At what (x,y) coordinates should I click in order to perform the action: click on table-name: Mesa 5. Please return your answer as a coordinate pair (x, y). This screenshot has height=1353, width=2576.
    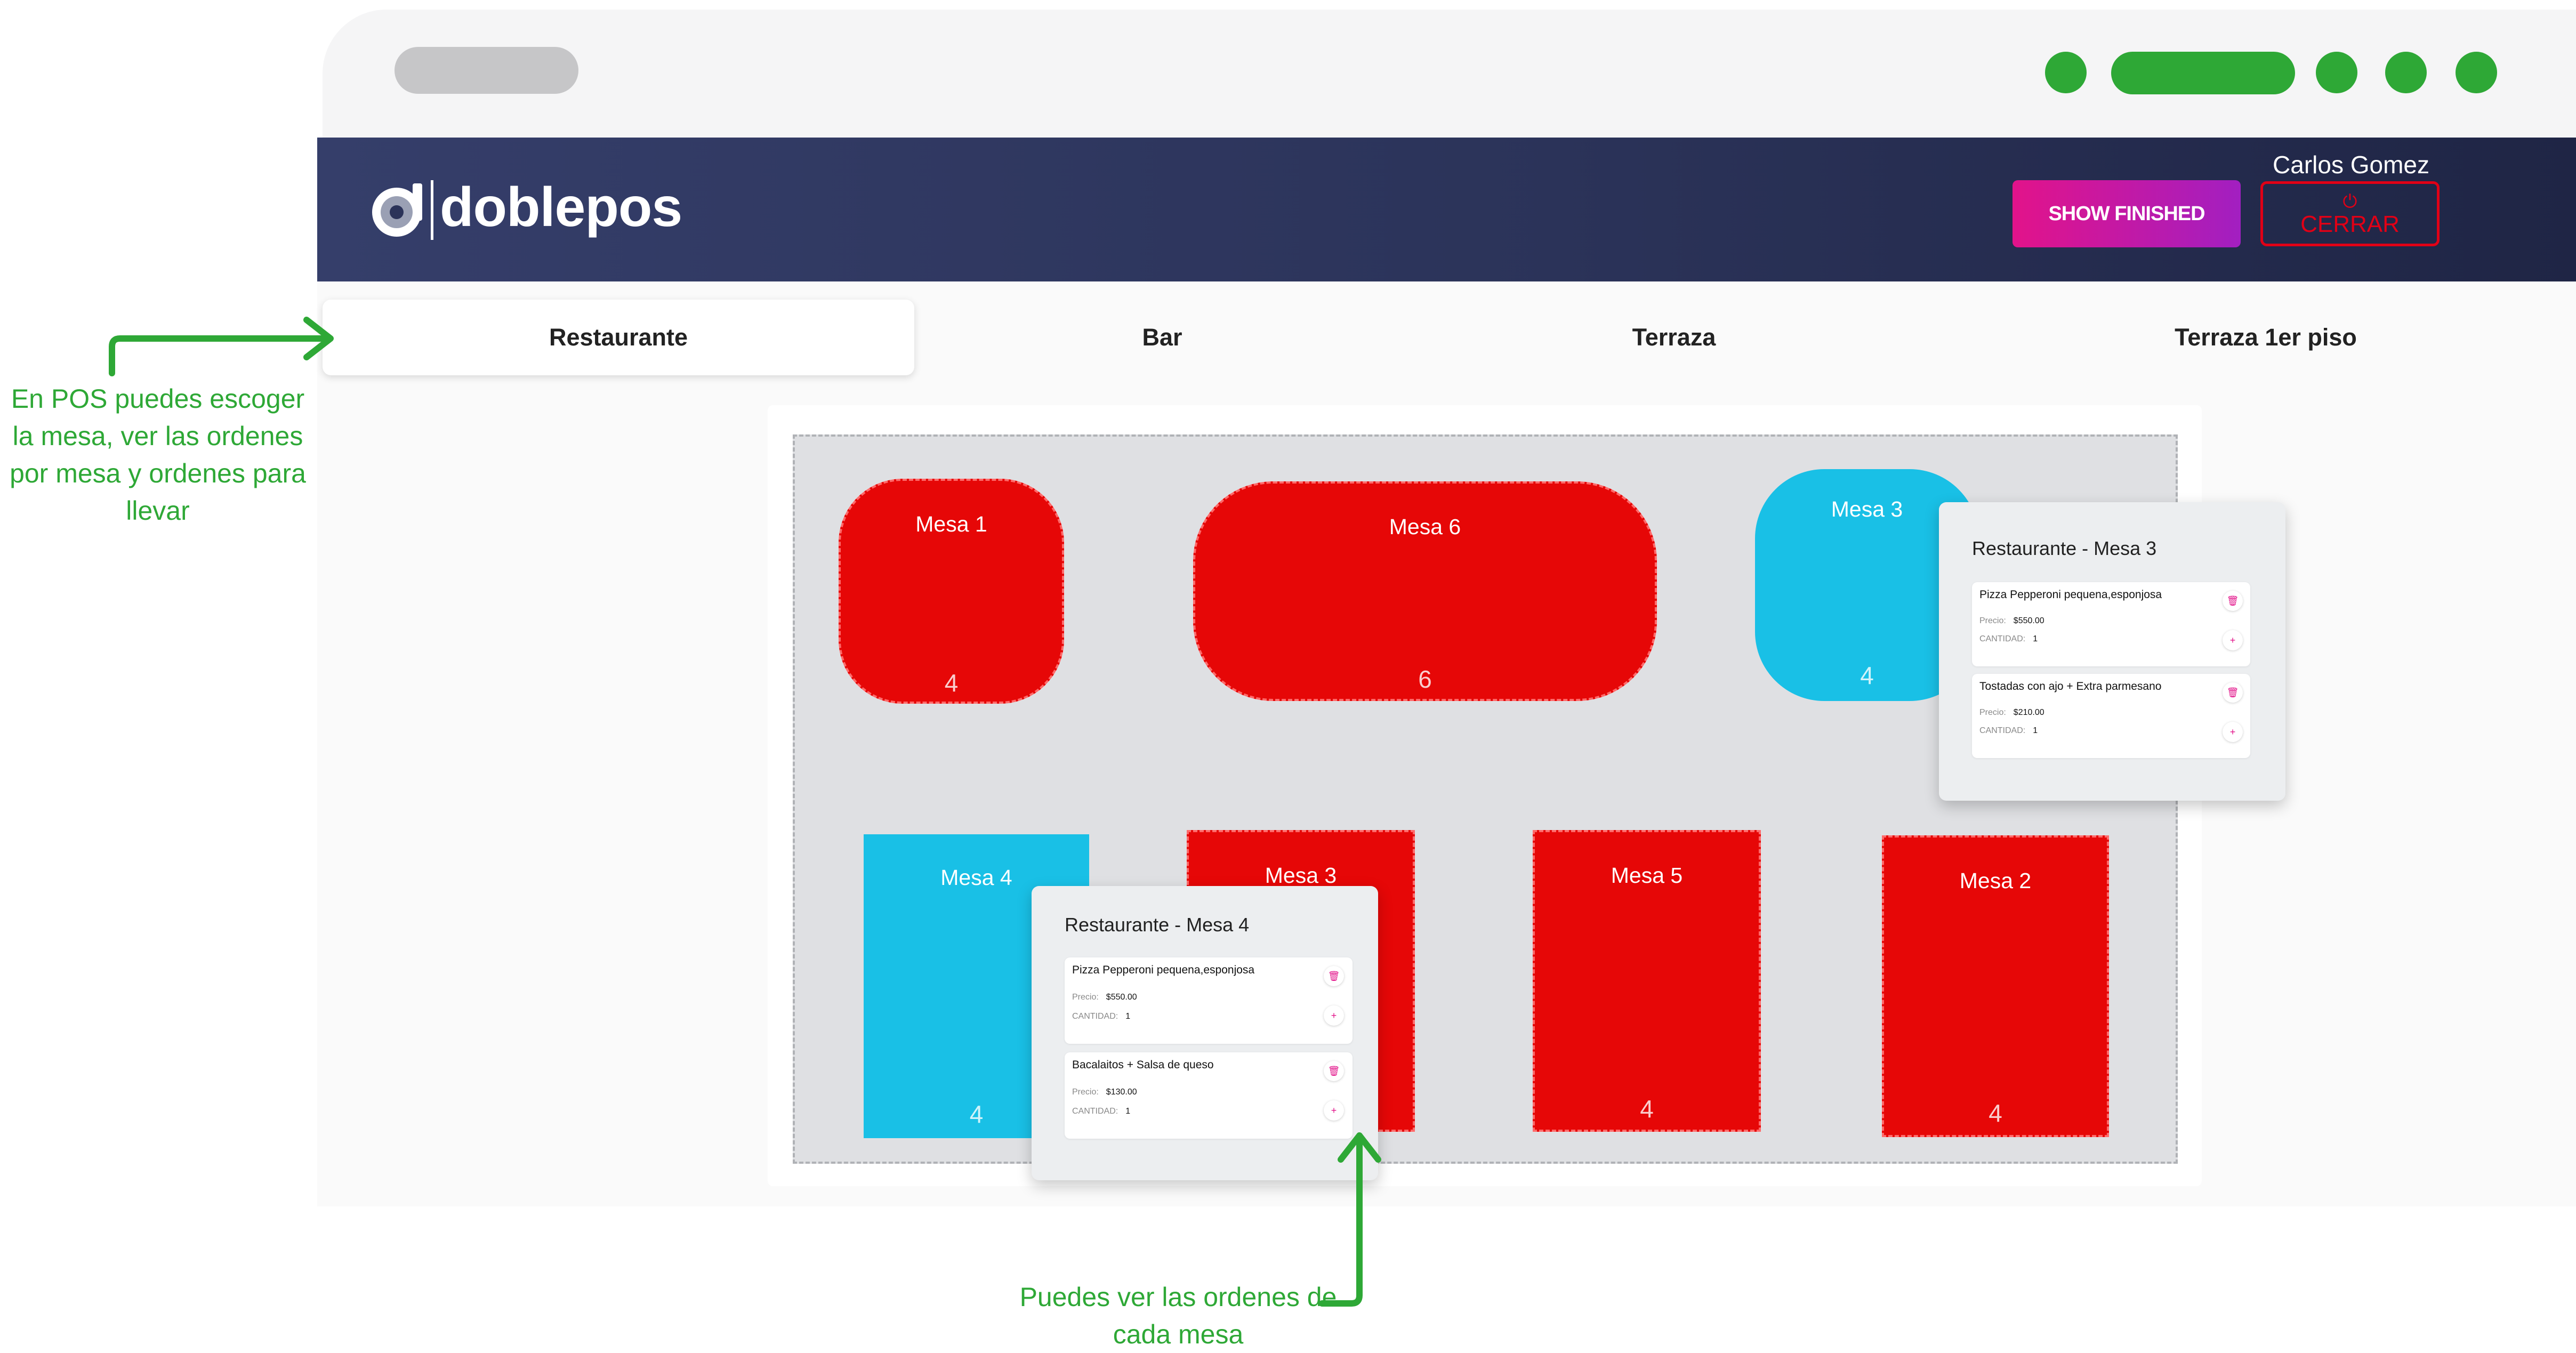
    Looking at the image, I should click on (1647, 876).